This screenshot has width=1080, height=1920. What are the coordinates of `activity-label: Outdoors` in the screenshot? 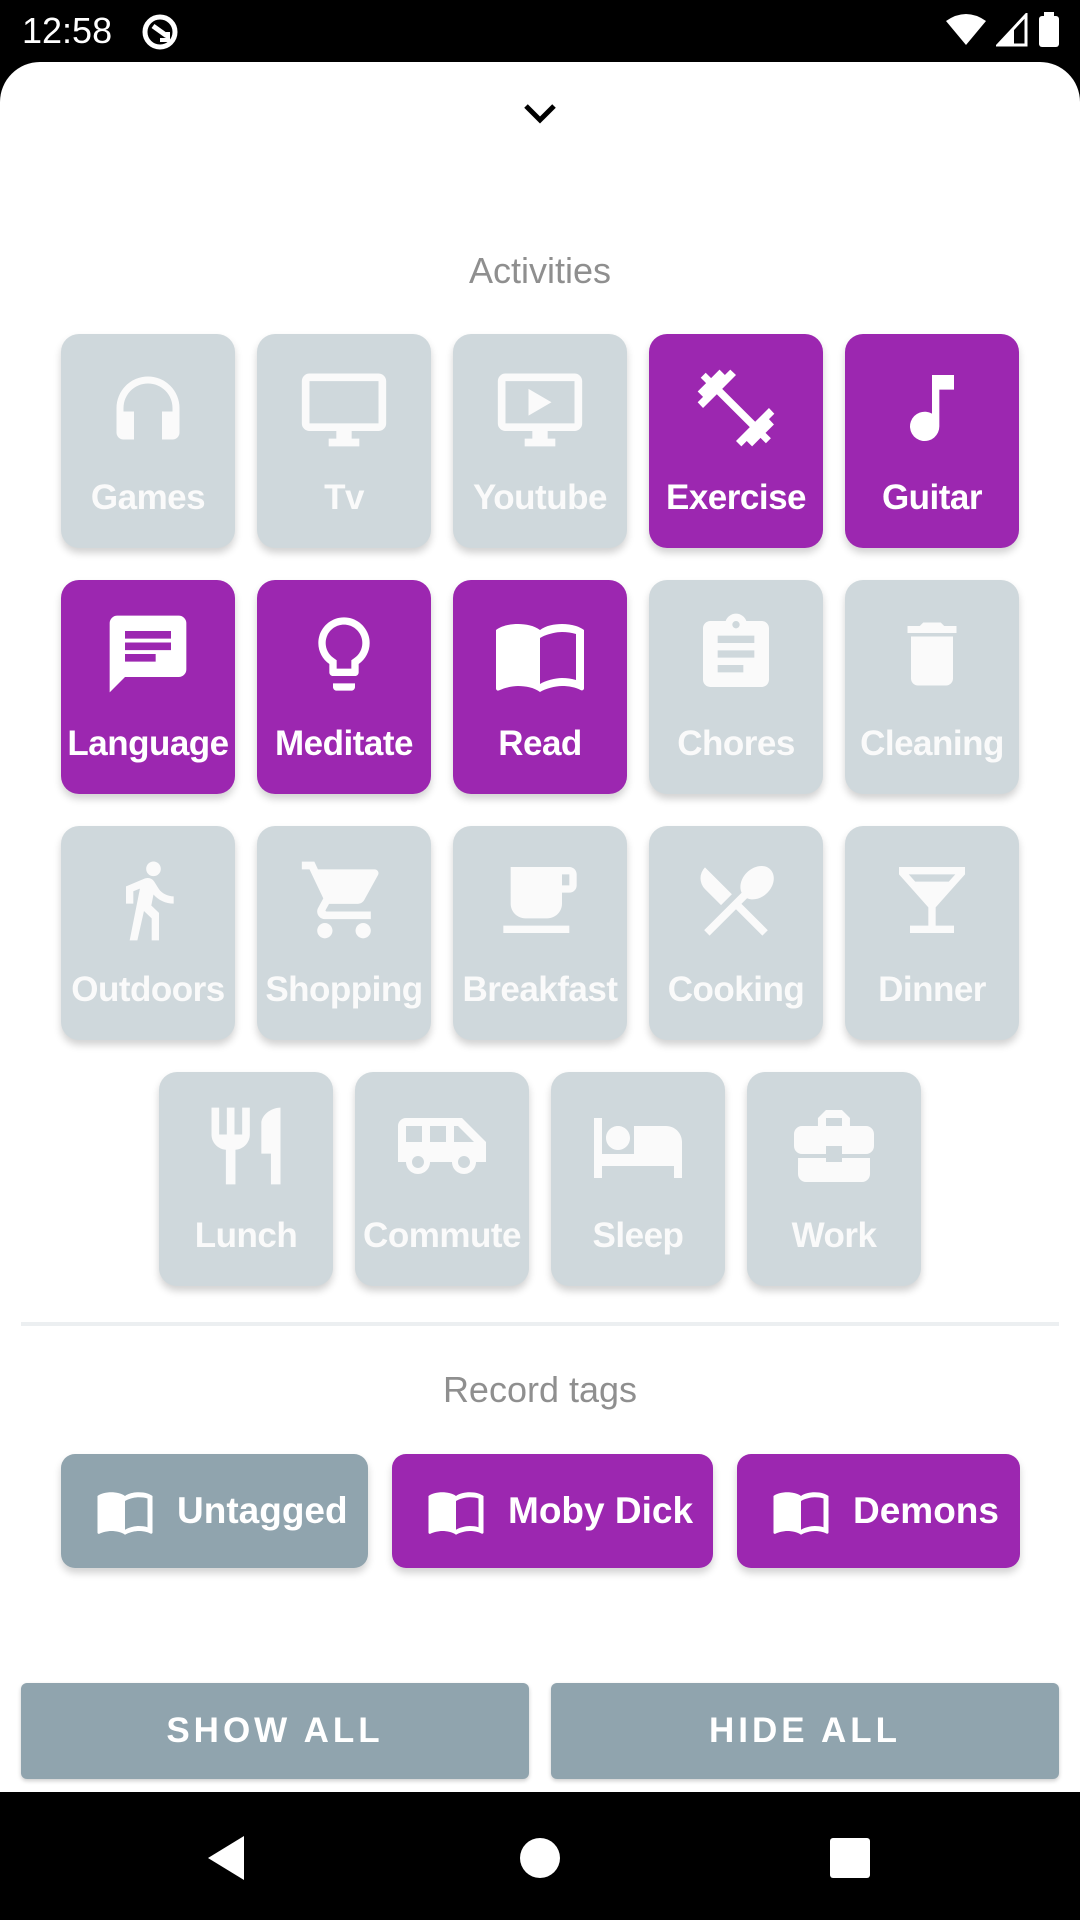 It's located at (148, 989).